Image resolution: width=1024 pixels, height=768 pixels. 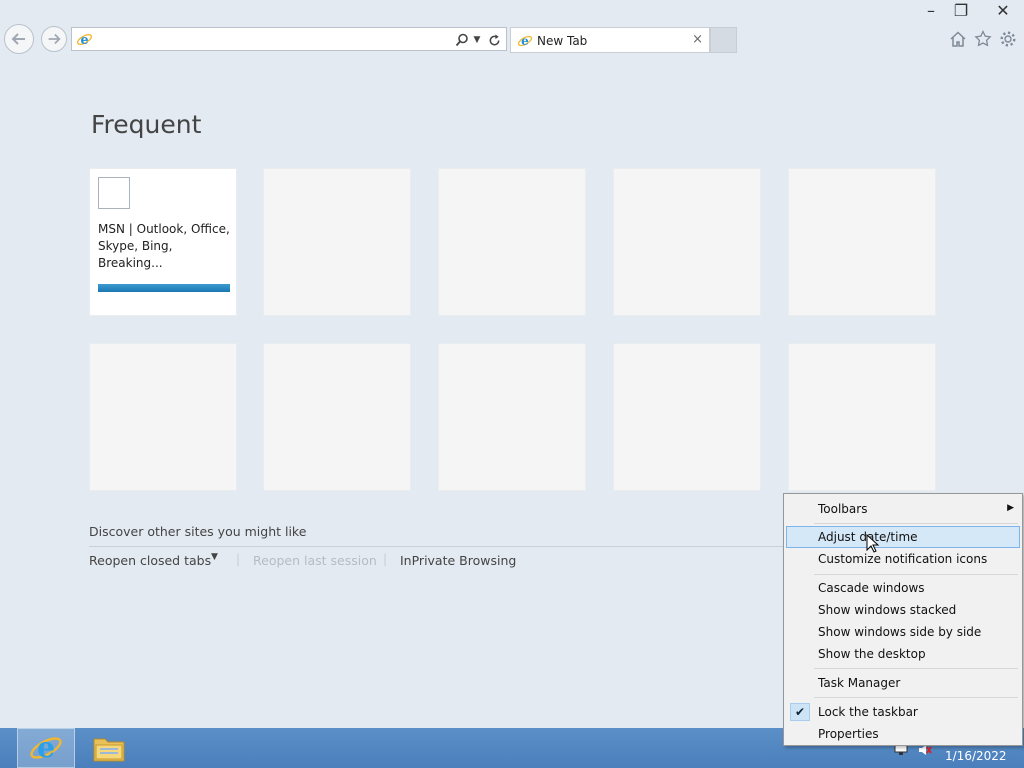 I want to click on tab-new-tab: e New Tab ×, so click(x=610, y=40).